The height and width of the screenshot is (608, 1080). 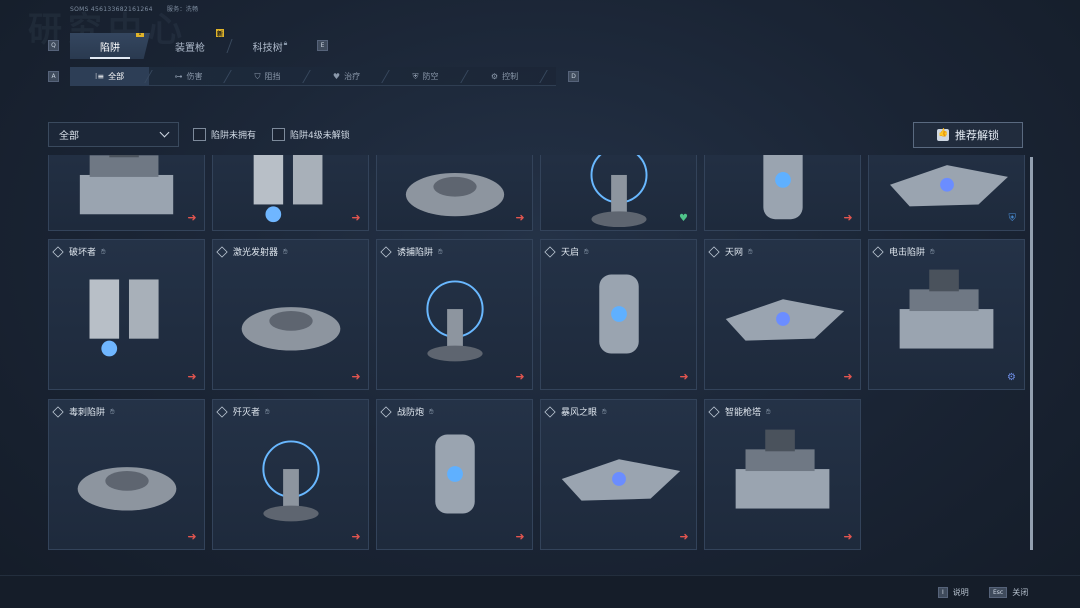 I want to click on trap-name: 诱捕陷阱, so click(x=415, y=253).